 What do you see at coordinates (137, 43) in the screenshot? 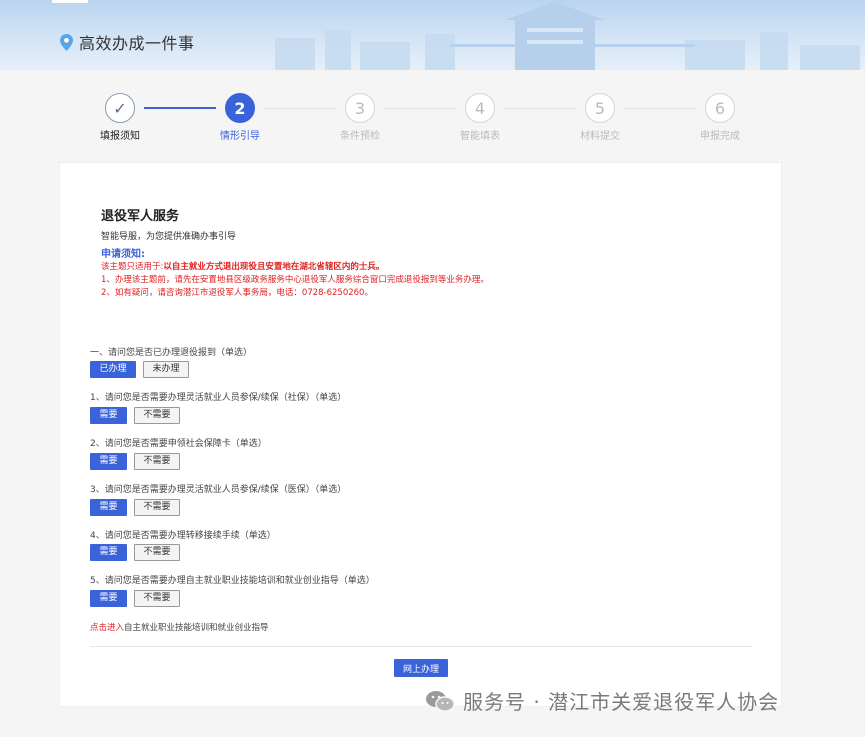
I see `page-title: 高效办成一件事` at bounding box center [137, 43].